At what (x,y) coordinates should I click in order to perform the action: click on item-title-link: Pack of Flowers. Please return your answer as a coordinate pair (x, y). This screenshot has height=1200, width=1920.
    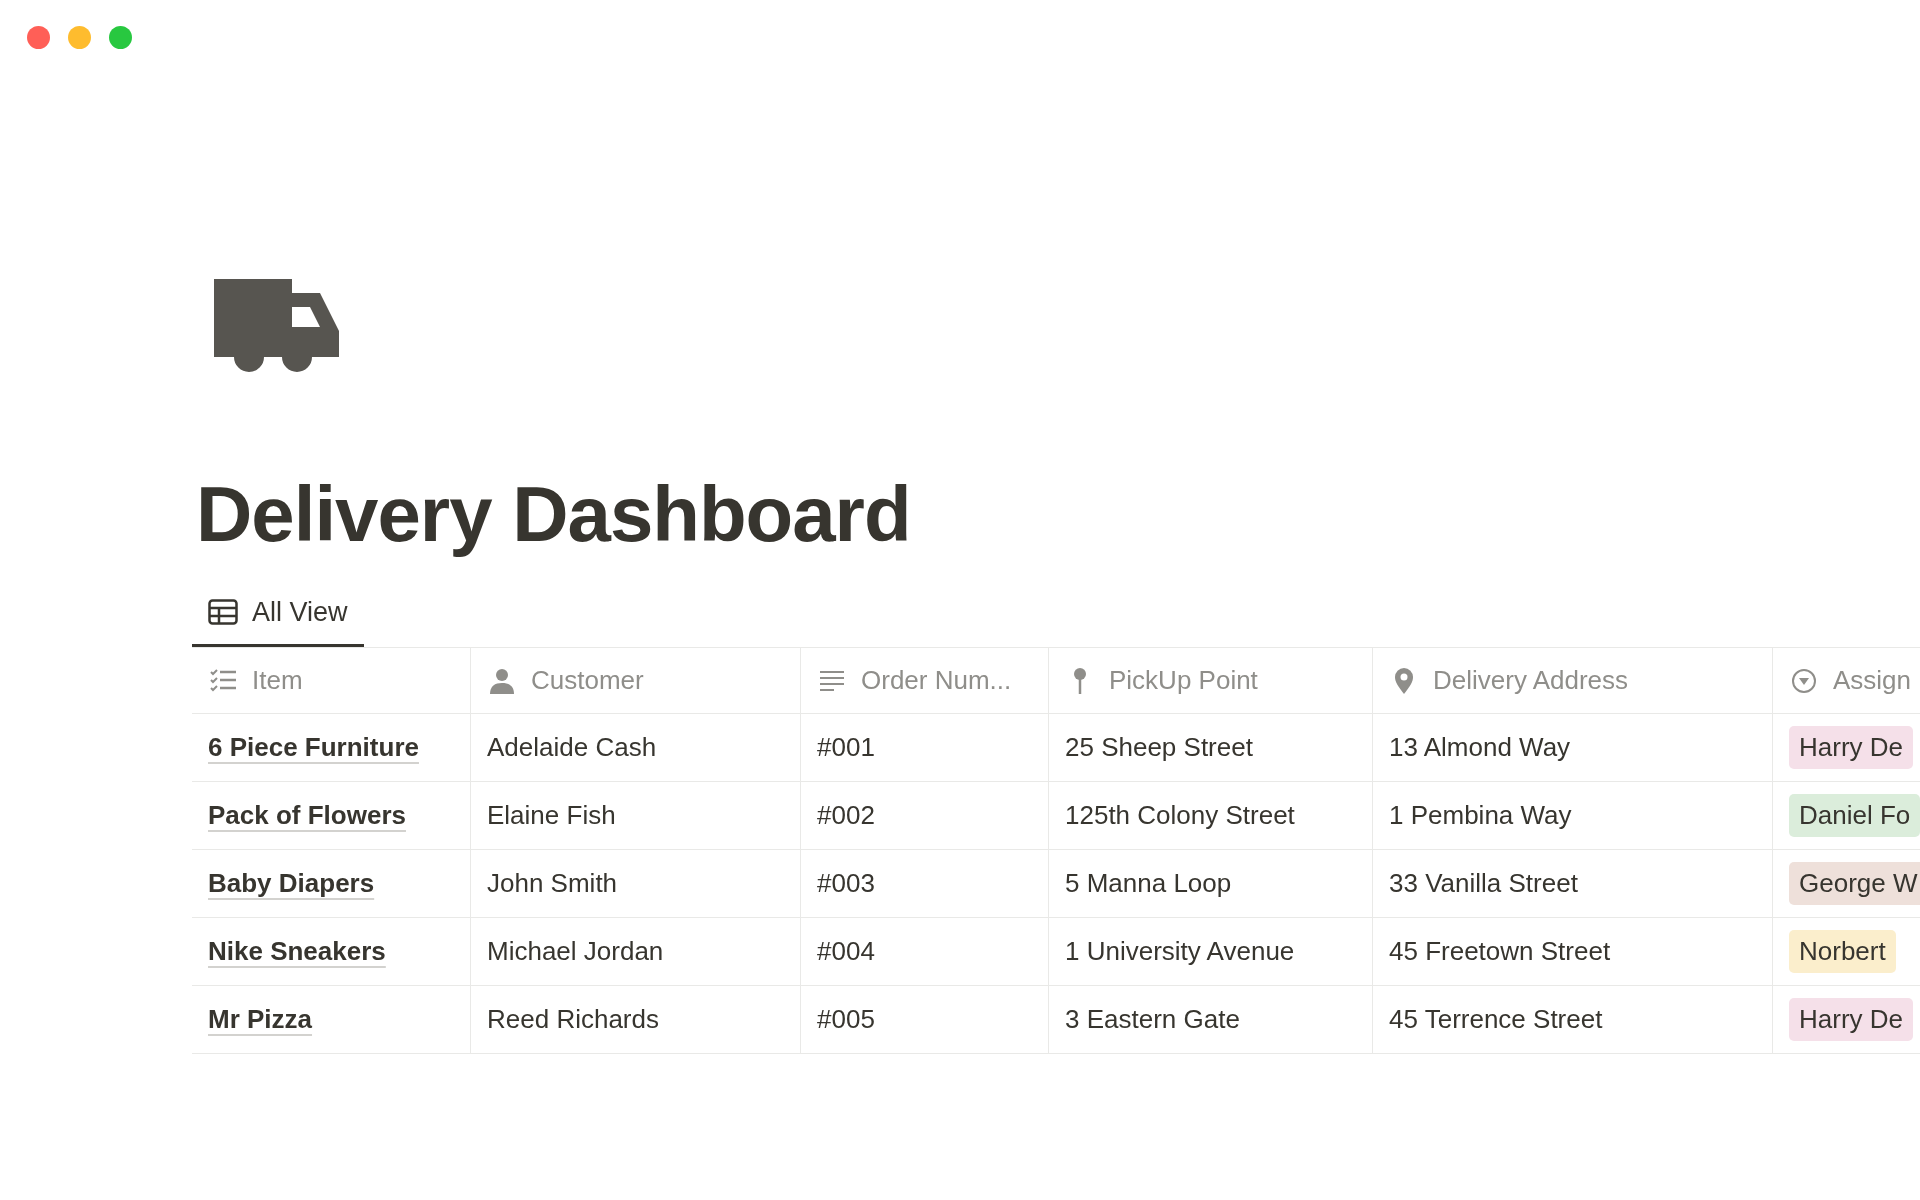
    Looking at the image, I should click on (307, 816).